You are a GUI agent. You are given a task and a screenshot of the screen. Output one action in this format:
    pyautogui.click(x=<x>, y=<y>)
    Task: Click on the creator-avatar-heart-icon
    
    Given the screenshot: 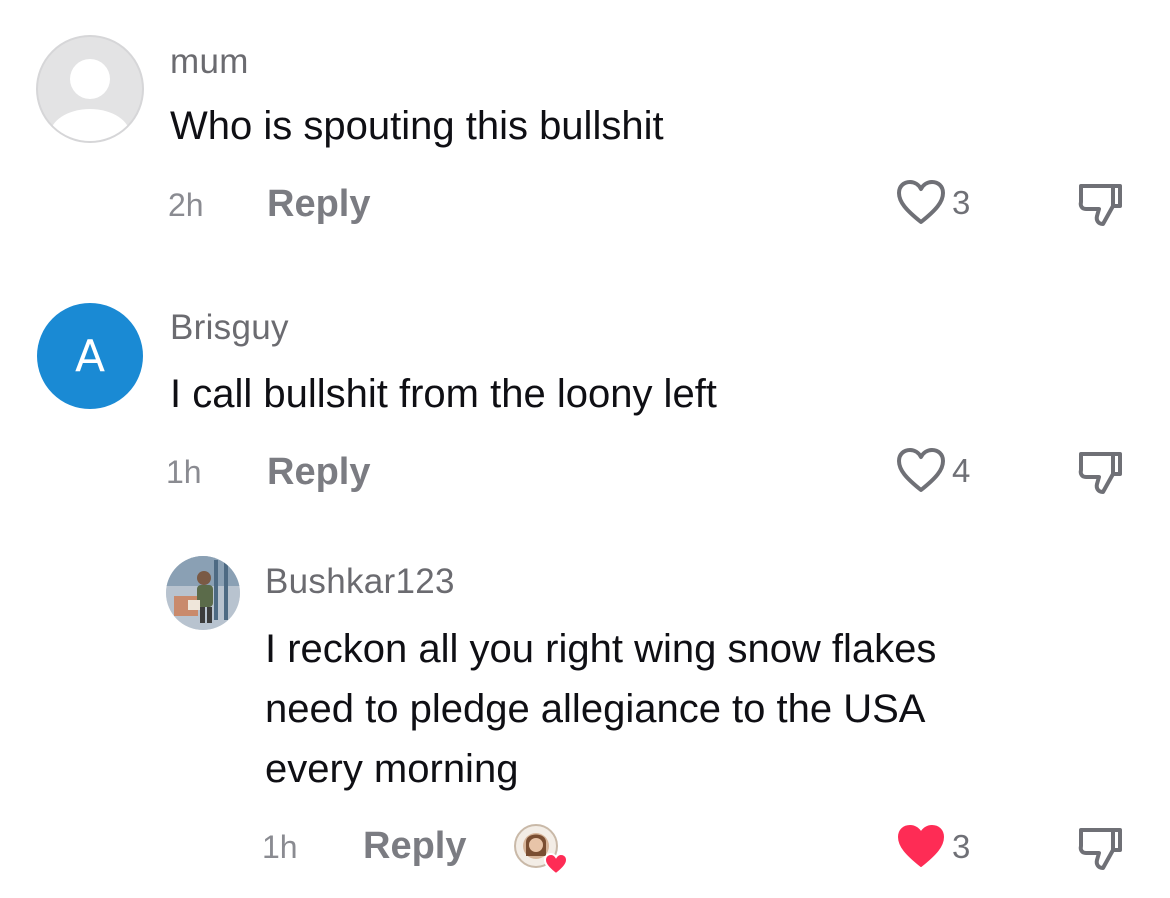 What is the action you would take?
    pyautogui.click(x=541, y=850)
    